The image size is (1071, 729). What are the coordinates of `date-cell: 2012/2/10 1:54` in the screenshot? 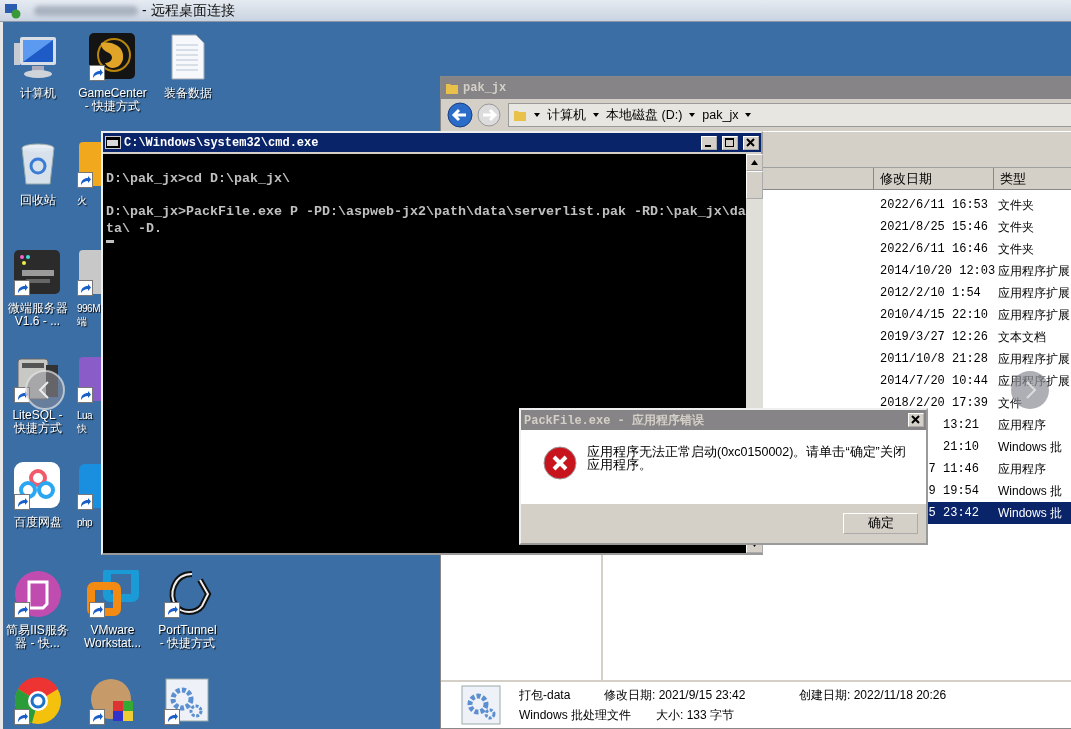 It's located at (930, 293).